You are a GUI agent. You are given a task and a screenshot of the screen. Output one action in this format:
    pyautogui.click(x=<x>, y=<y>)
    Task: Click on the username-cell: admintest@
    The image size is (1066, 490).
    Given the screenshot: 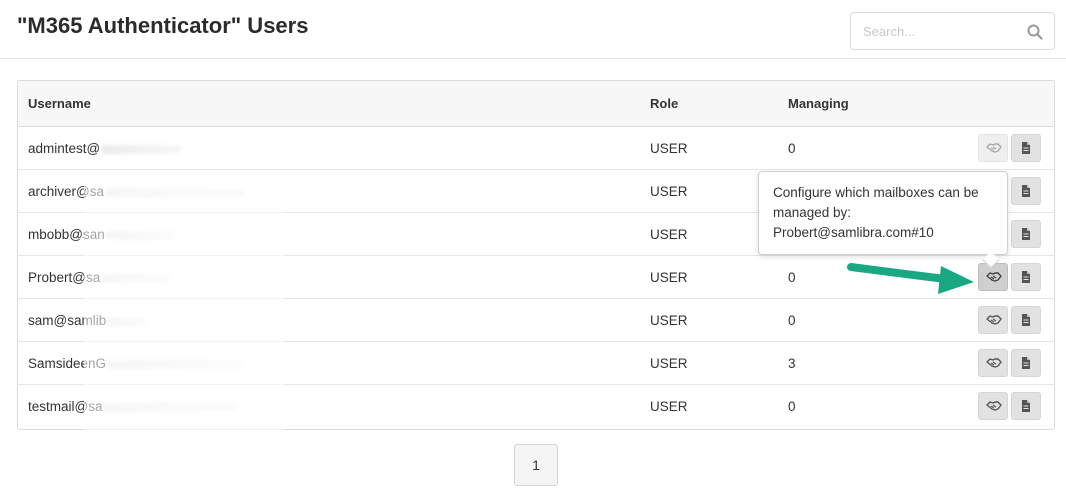 What is the action you would take?
    pyautogui.click(x=105, y=148)
    